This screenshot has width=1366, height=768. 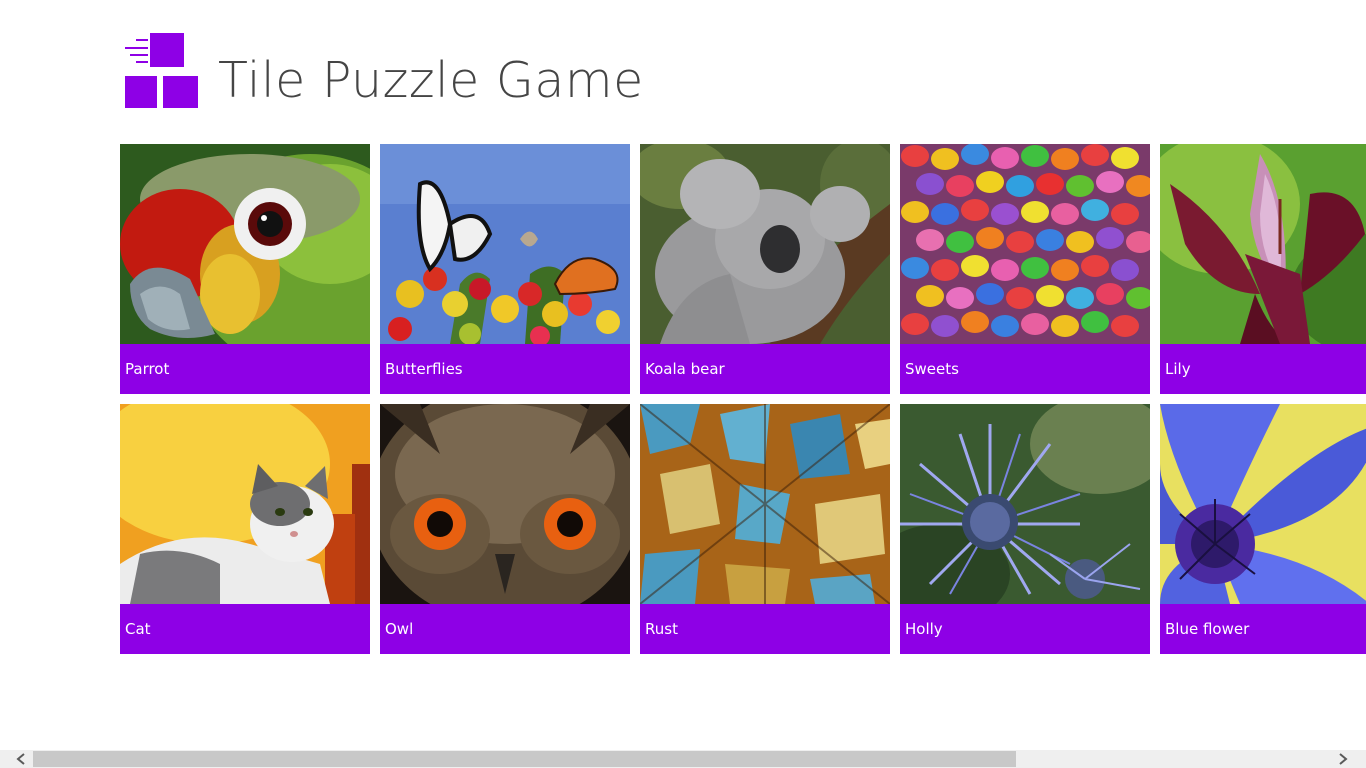 I want to click on sweets-image, so click(x=1025, y=244).